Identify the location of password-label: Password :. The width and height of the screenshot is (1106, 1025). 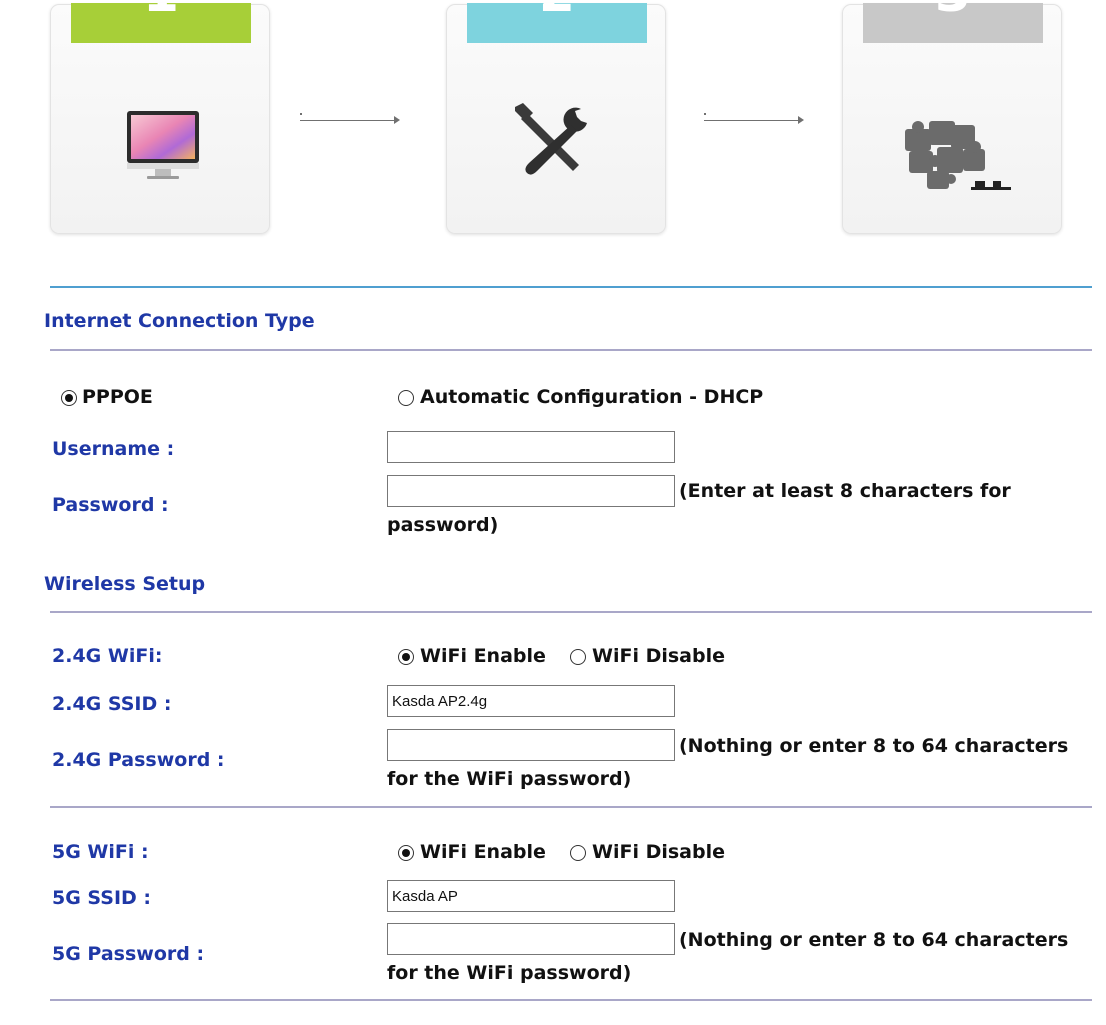
(110, 505).